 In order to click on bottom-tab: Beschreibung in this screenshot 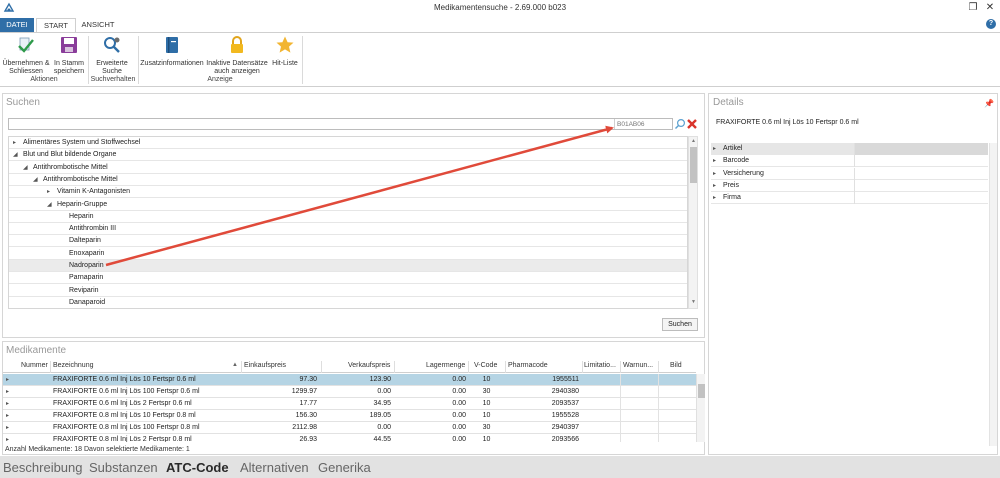, I will do `click(43, 467)`.